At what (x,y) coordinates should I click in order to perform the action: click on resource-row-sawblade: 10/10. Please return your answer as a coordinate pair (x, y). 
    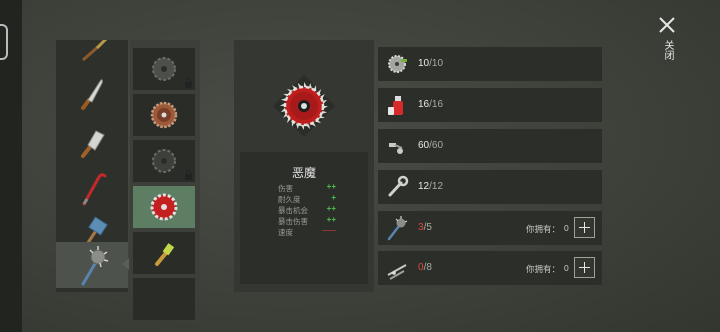
    Looking at the image, I should click on (490, 64).